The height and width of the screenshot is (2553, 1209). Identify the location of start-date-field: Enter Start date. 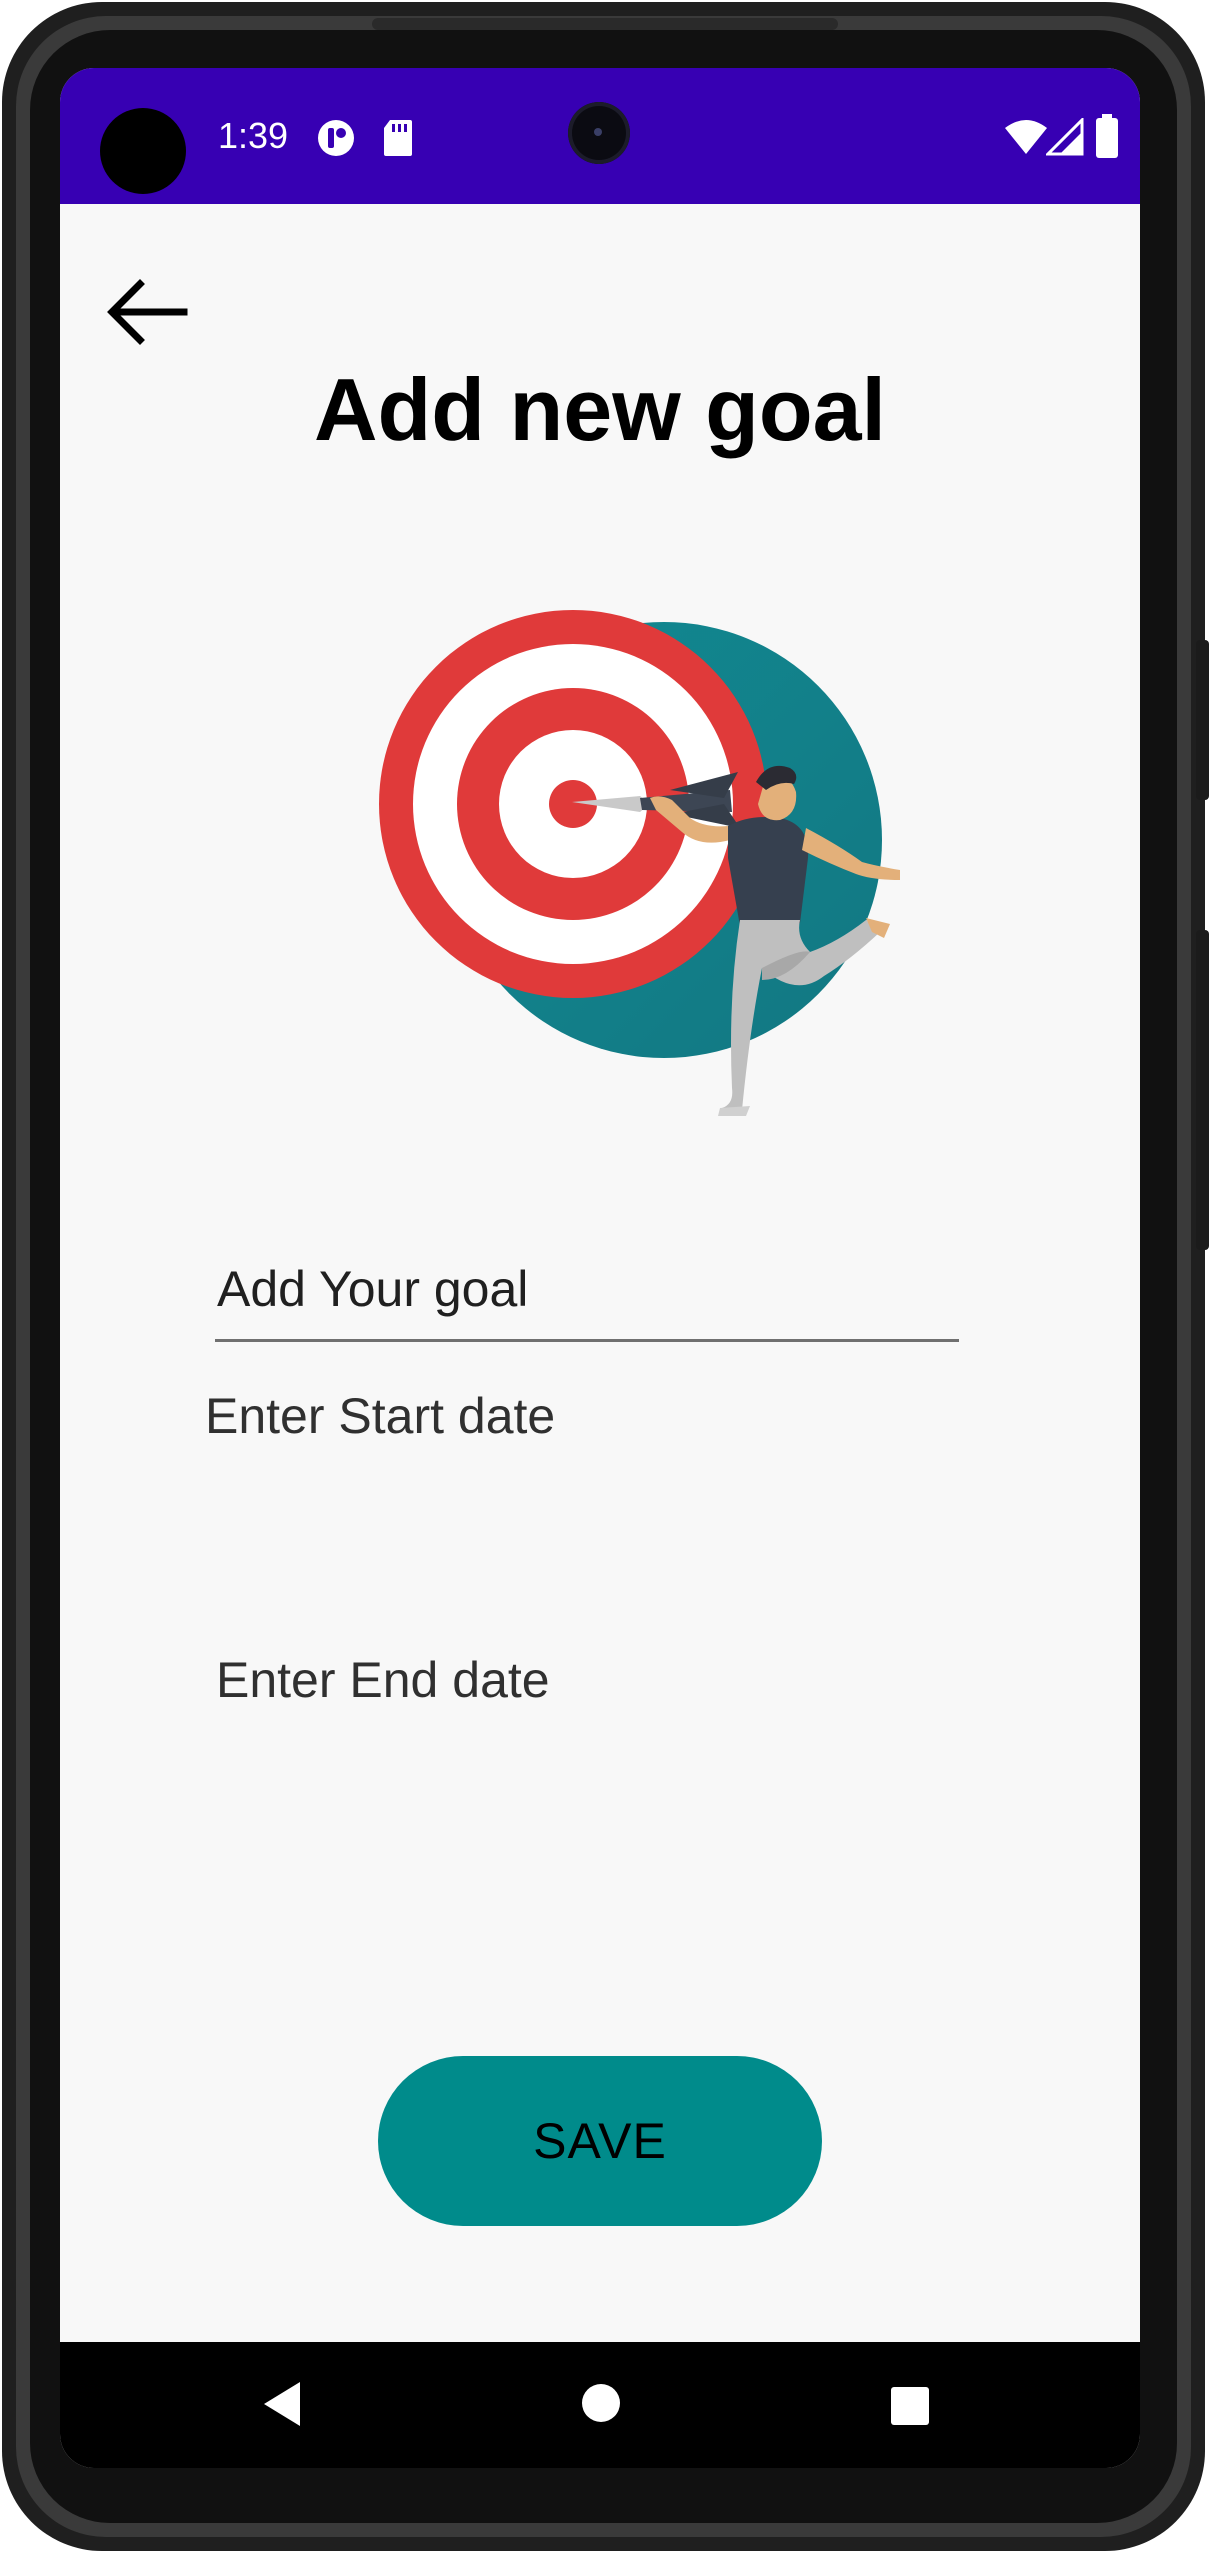
(380, 1416).